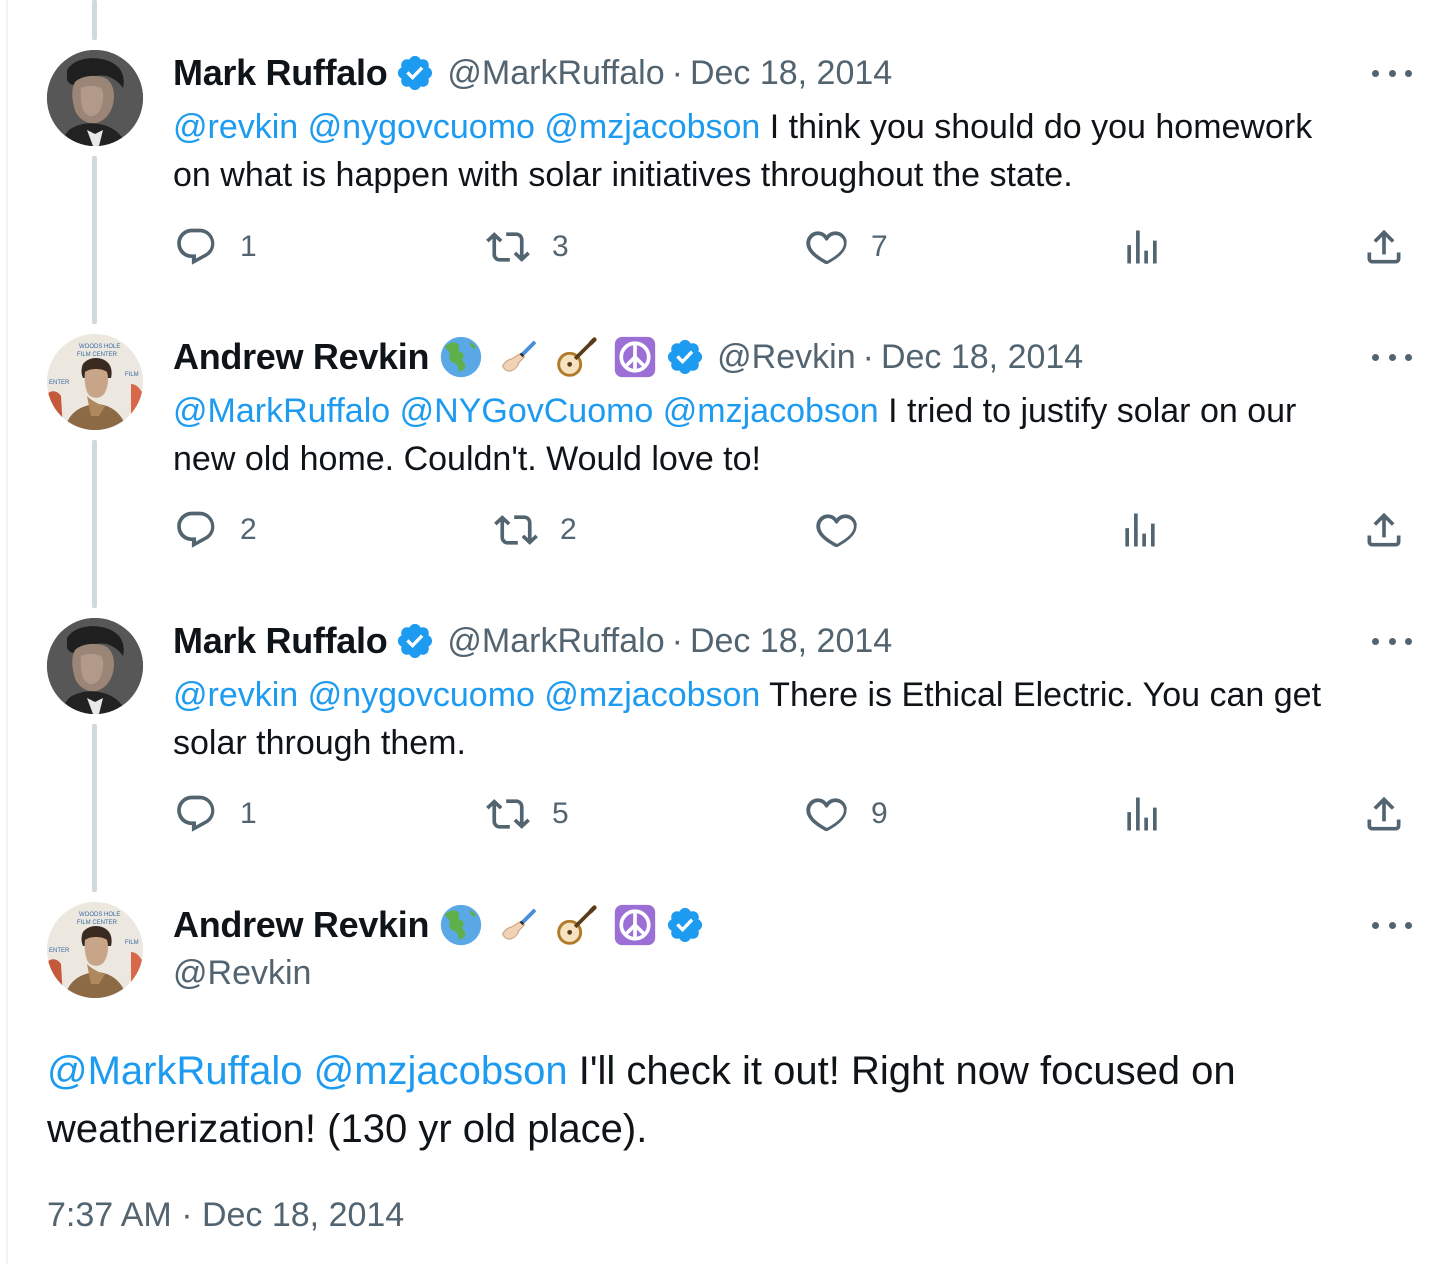  I want to click on retweet-count: 3, so click(560, 246).